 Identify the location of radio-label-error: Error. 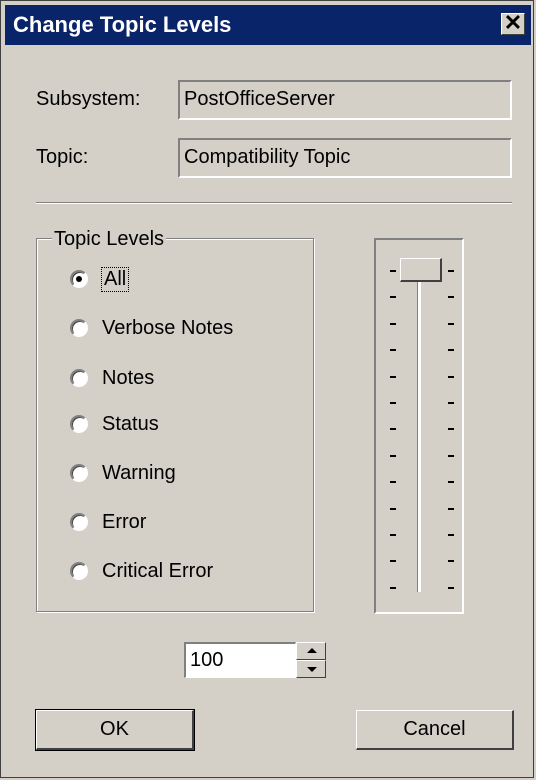
(124, 521).